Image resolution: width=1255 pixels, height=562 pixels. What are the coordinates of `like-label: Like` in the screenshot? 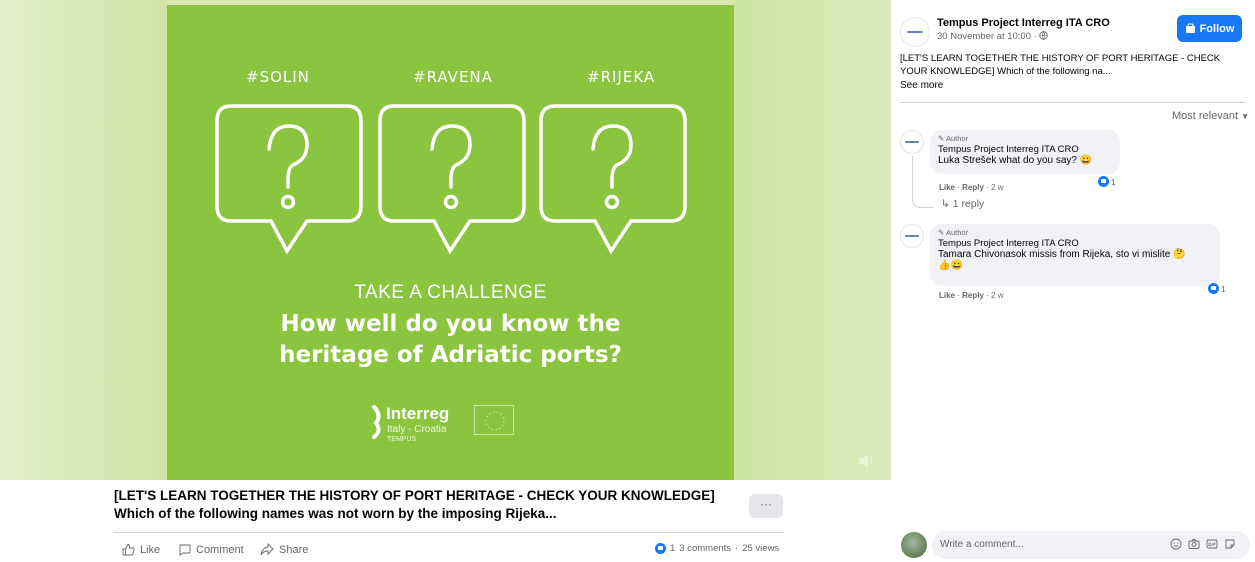 It's located at (150, 549).